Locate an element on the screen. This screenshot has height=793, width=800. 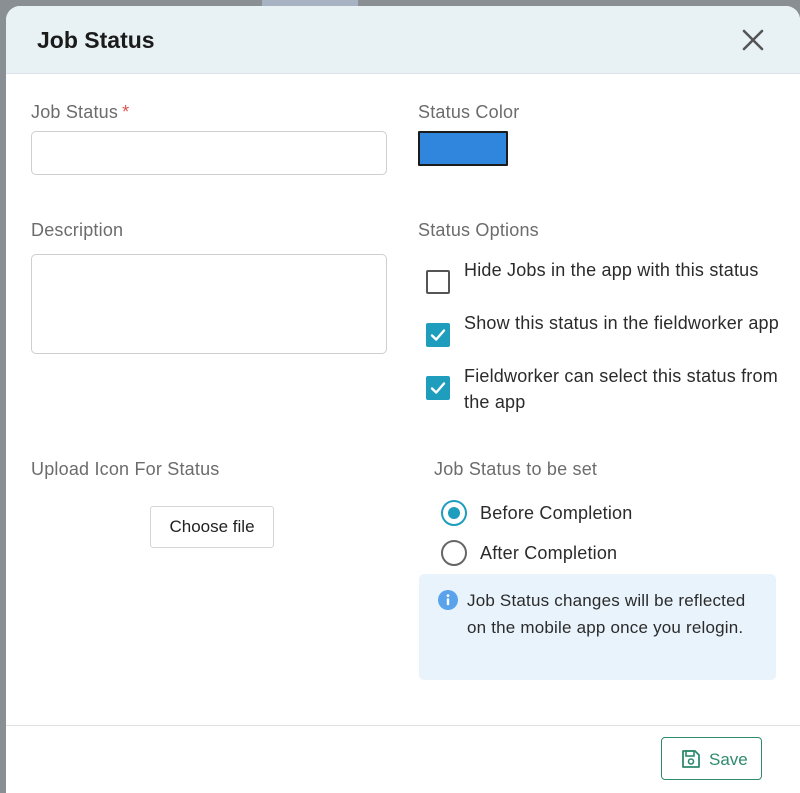
before-completion-radio is located at coordinates (454, 513).